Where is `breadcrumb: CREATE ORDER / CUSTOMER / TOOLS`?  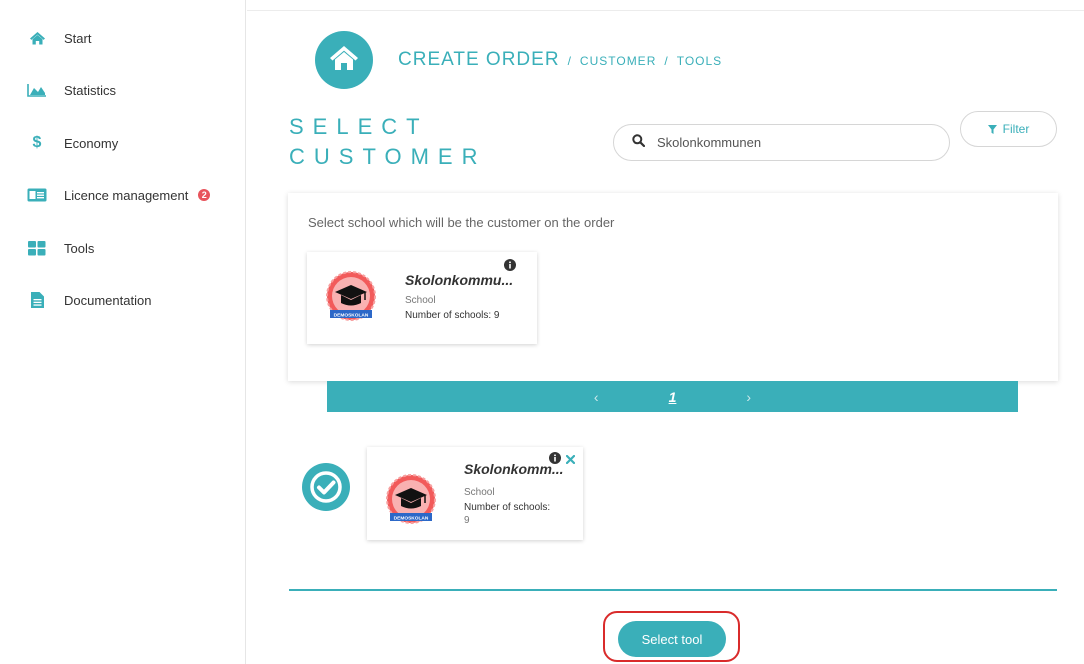
breadcrumb: CREATE ORDER / CUSTOMER / TOOLS is located at coordinates (560, 60).